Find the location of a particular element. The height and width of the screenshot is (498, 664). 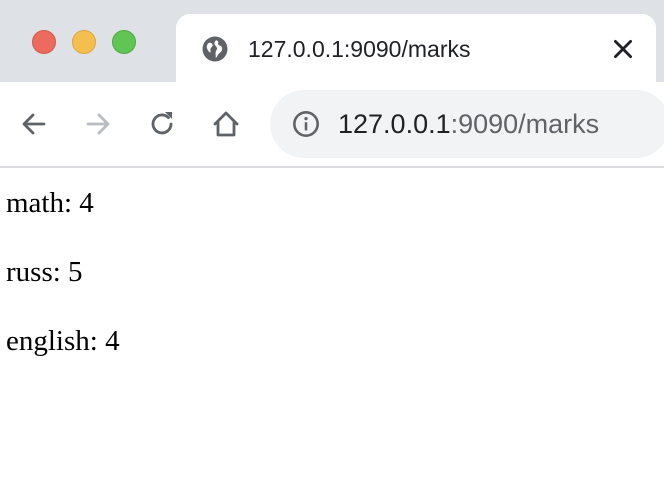

address-bar: 127.0.0.1:9090/marks is located at coordinates (467, 124).